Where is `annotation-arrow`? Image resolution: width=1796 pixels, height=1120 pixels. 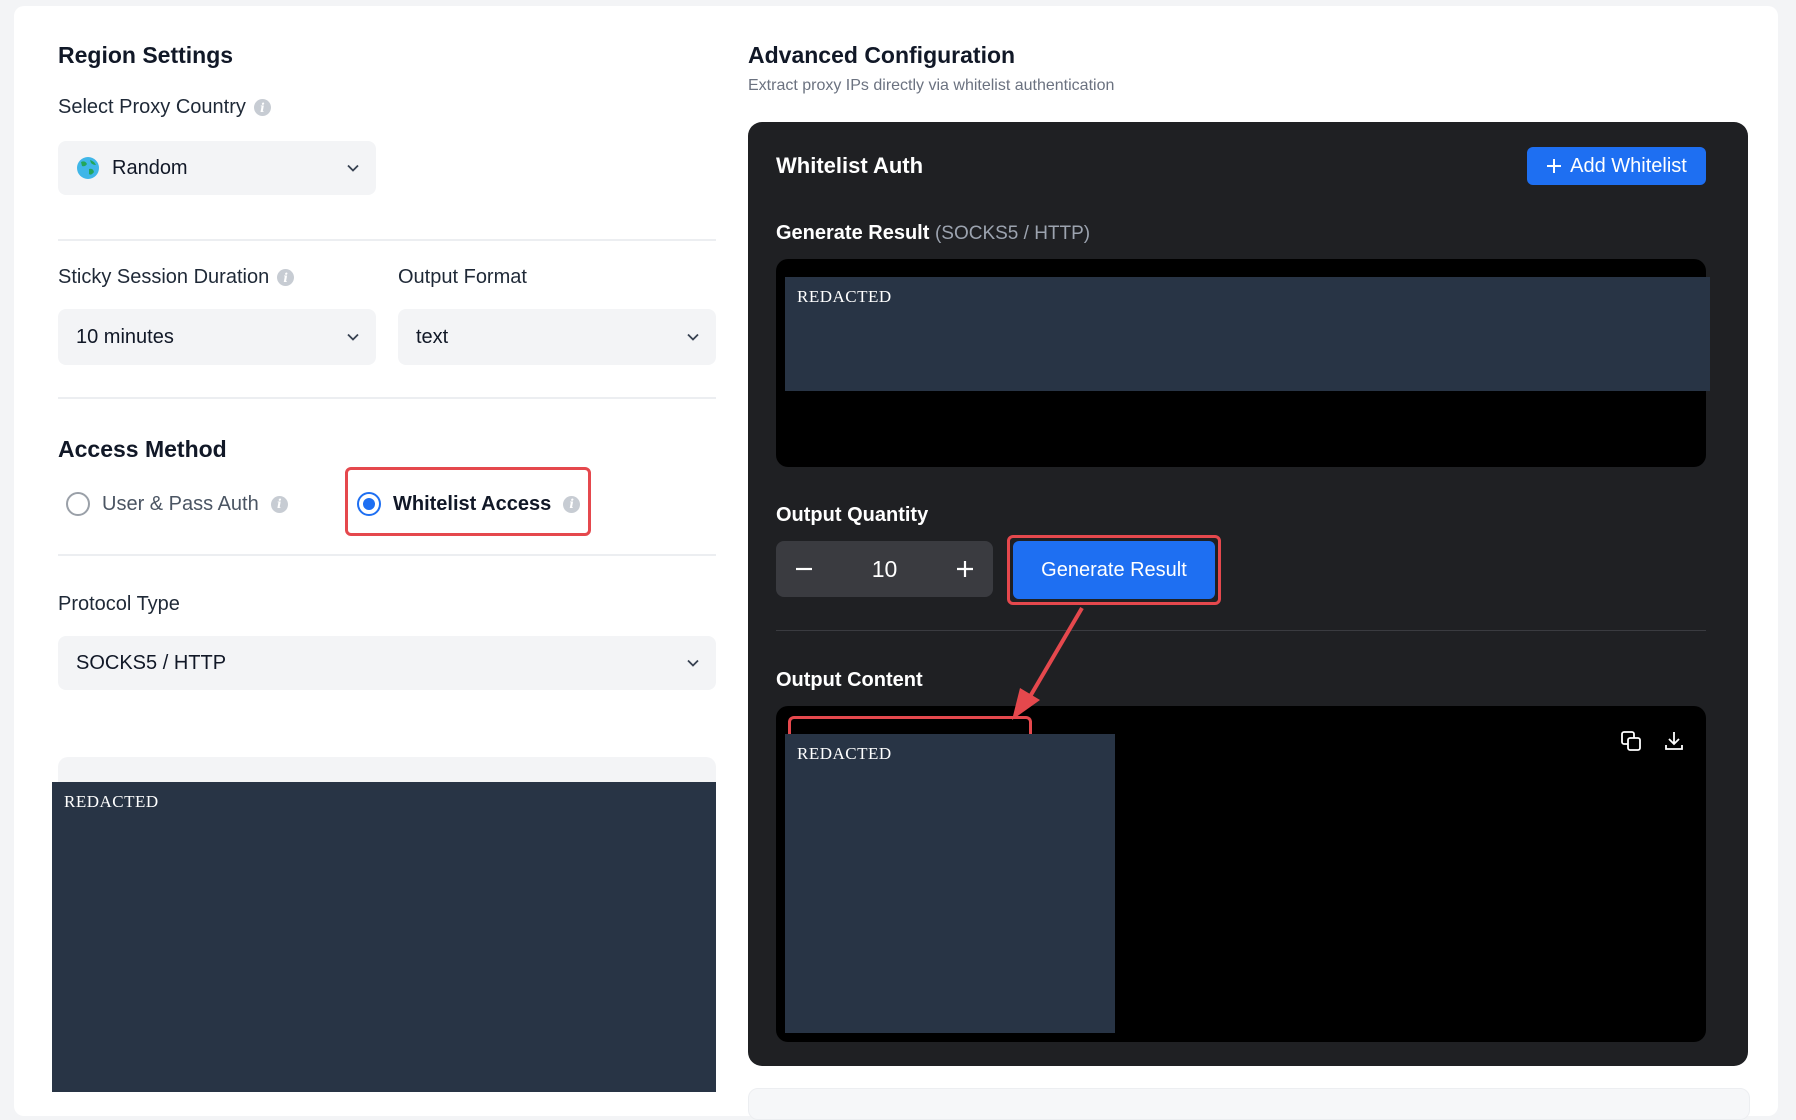
annotation-arrow is located at coordinates (1048, 663).